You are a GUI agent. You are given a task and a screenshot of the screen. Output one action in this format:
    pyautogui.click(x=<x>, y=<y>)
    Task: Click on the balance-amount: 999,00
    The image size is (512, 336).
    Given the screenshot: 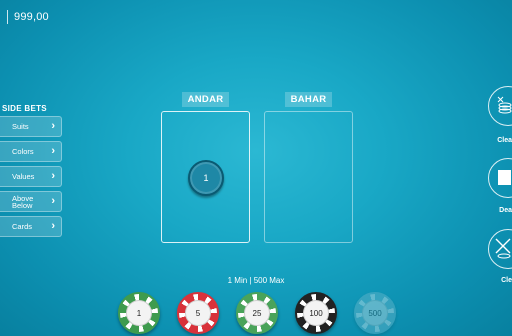 What is the action you would take?
    pyautogui.click(x=31, y=17)
    